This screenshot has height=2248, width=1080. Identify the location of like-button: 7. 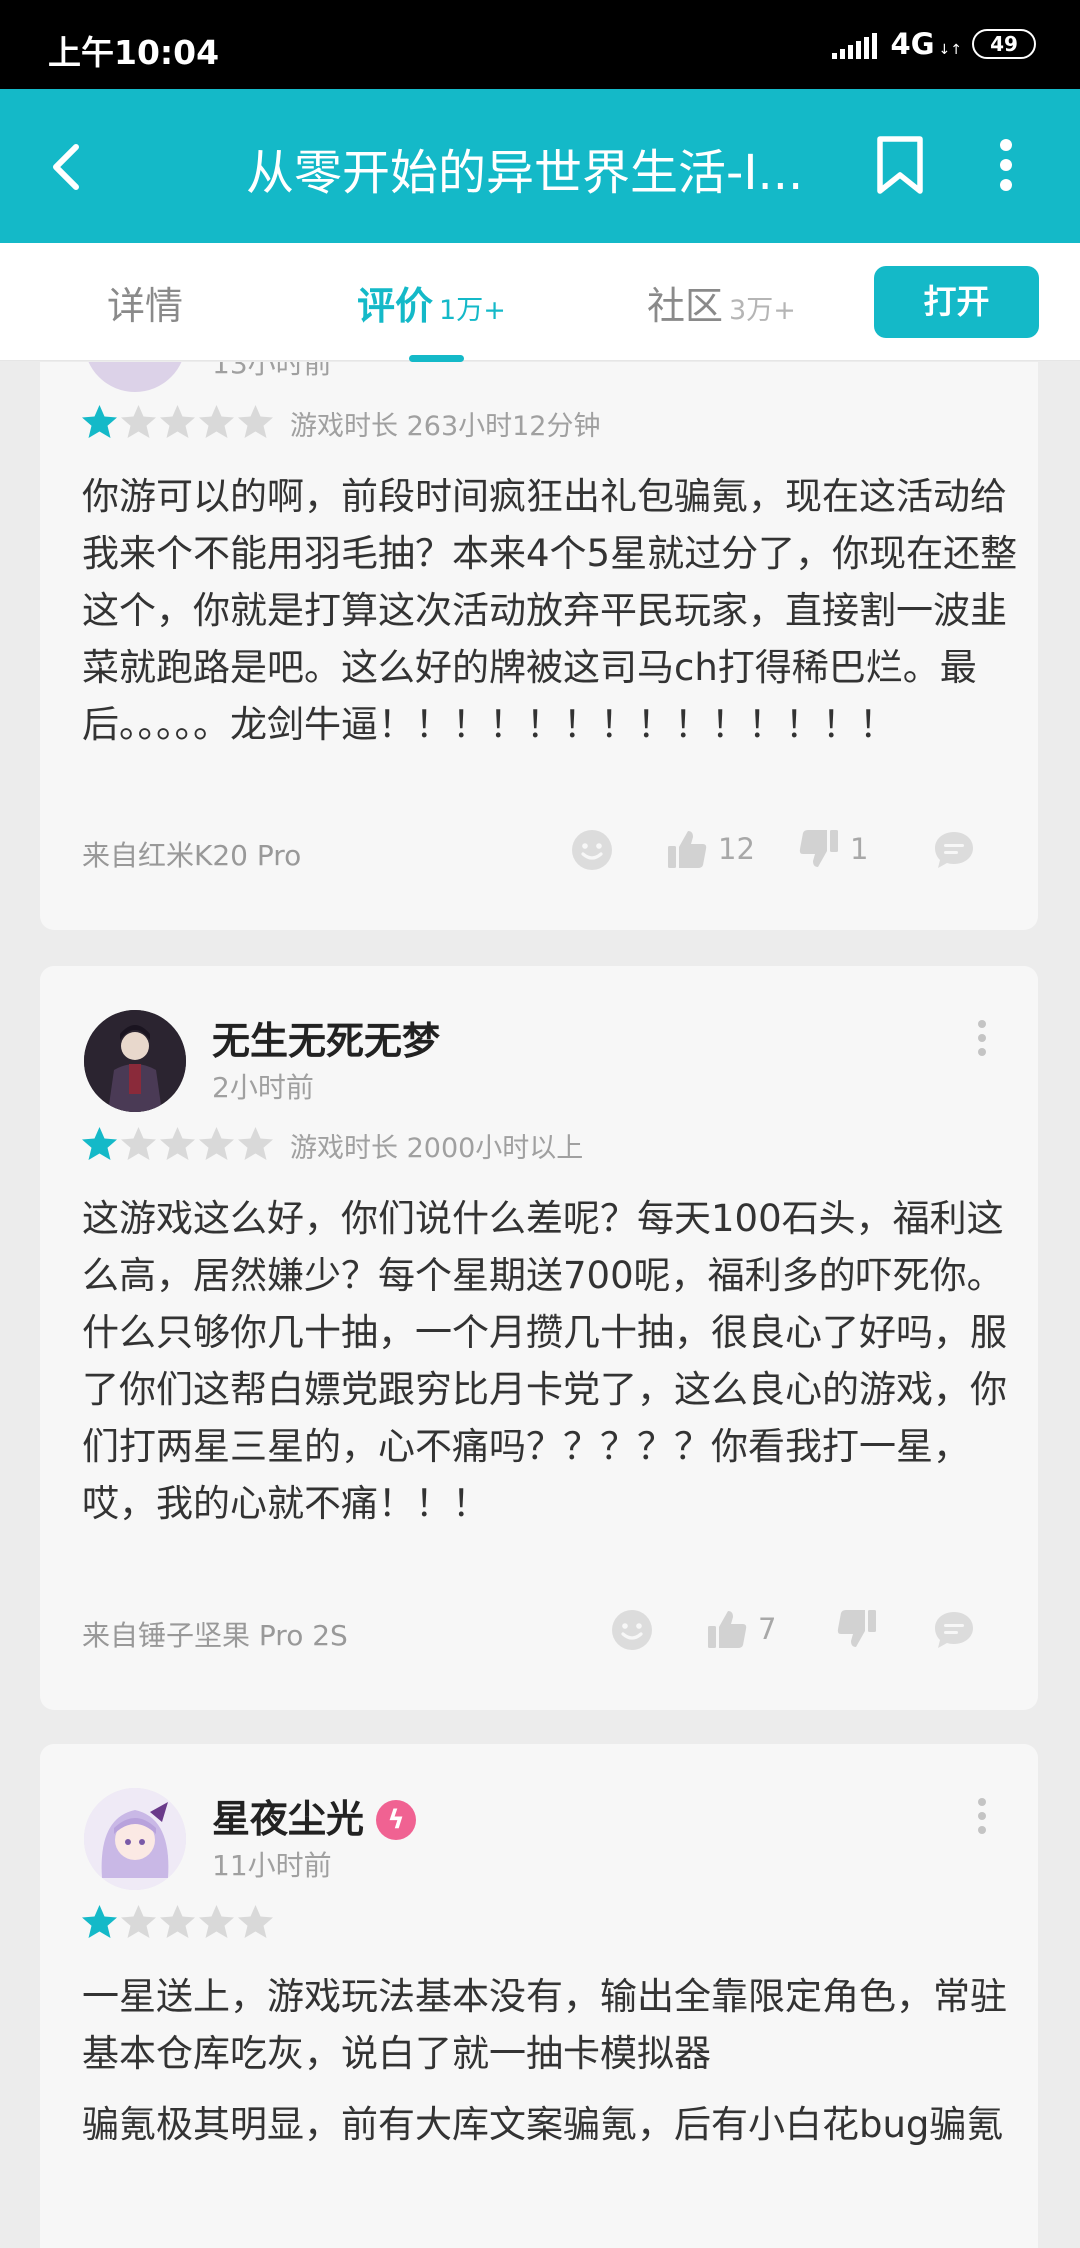
(741, 1629).